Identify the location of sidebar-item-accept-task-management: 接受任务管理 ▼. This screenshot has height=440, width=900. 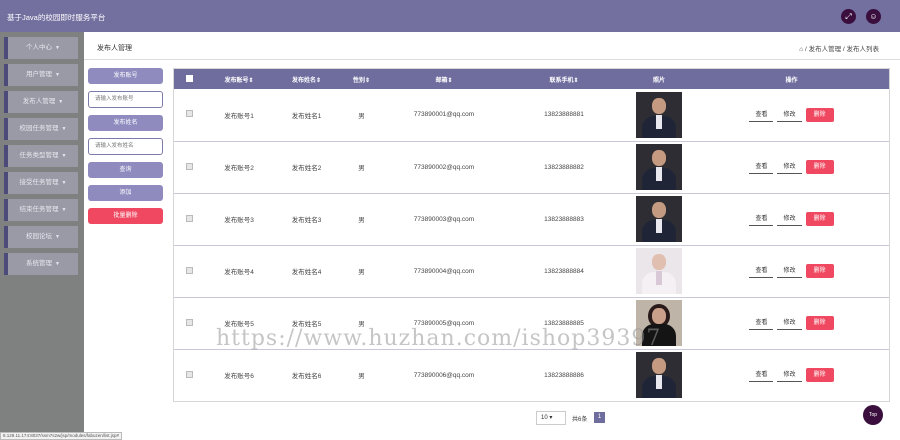
(41, 183).